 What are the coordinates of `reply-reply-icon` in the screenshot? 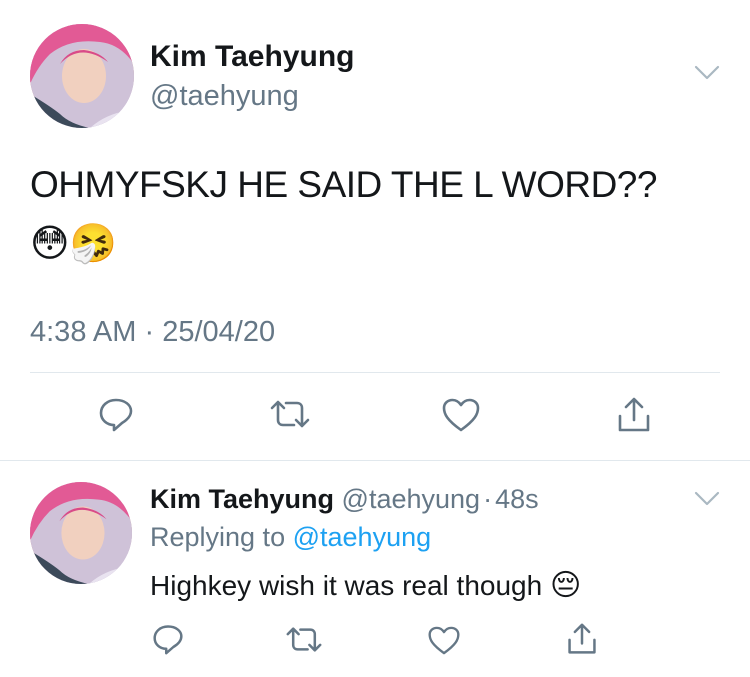 It's located at (168, 639).